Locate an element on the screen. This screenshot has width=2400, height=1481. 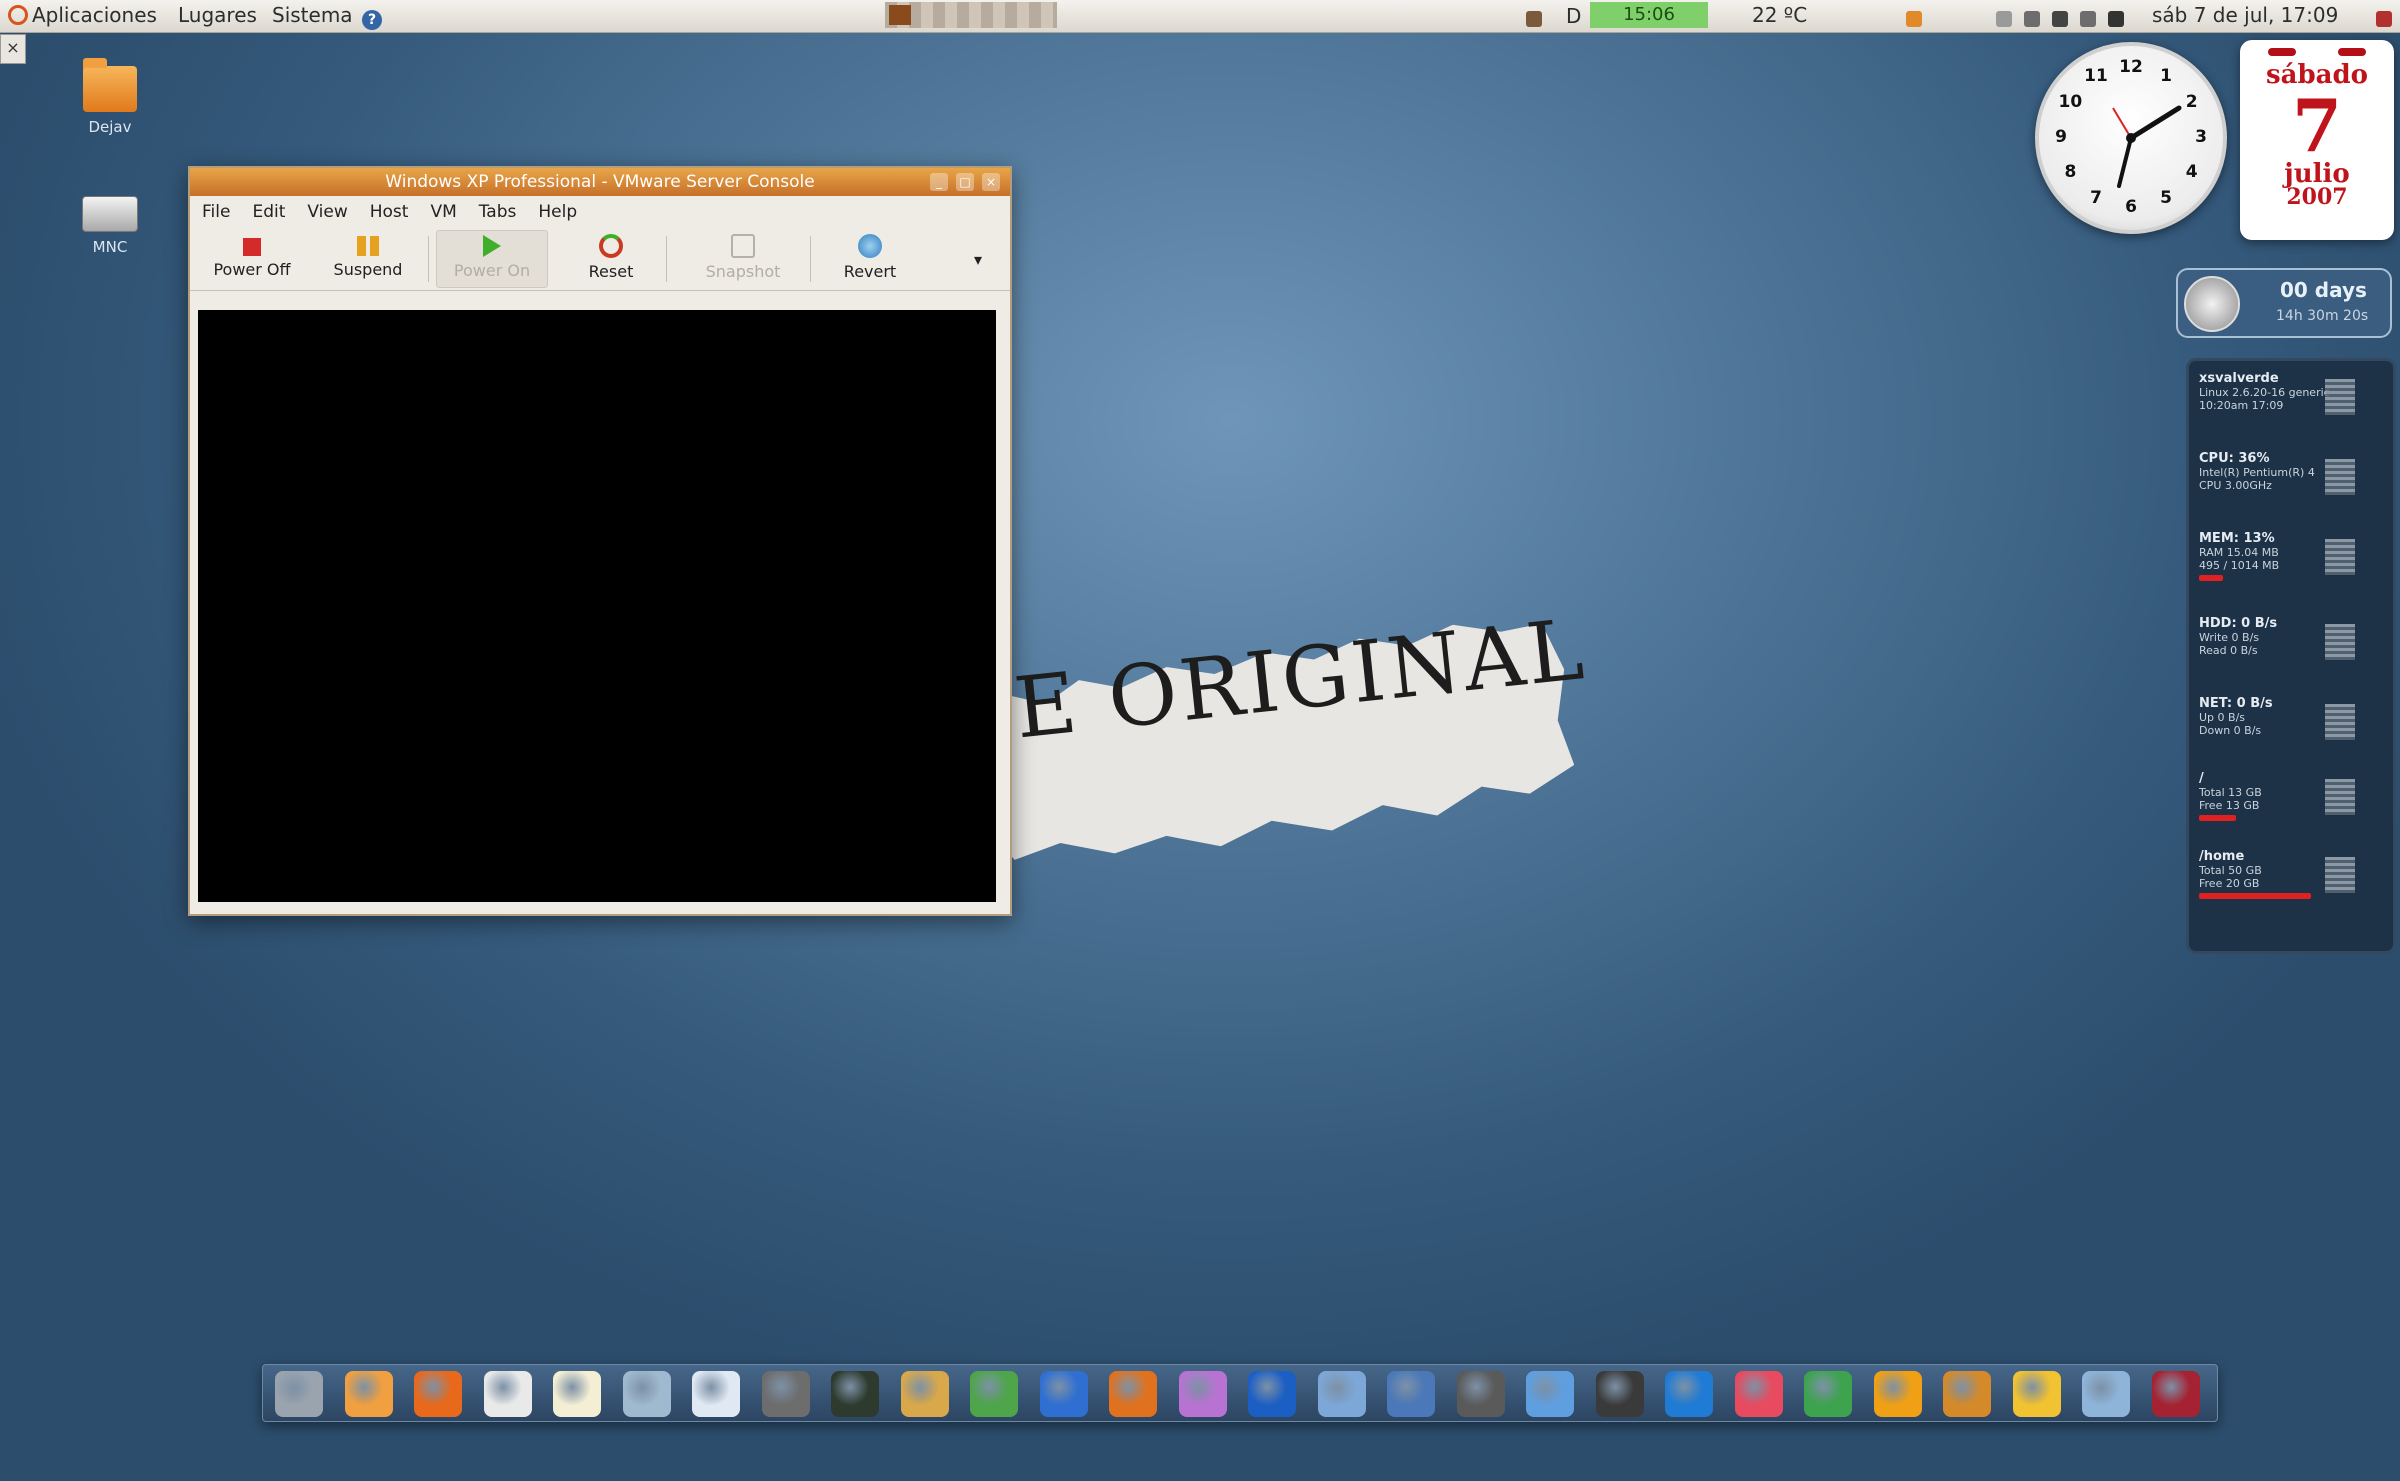
sysmon-section: MEM: 13% RAM 15.04 MB 495 / 1014 MB is located at coordinates (2292, 556).